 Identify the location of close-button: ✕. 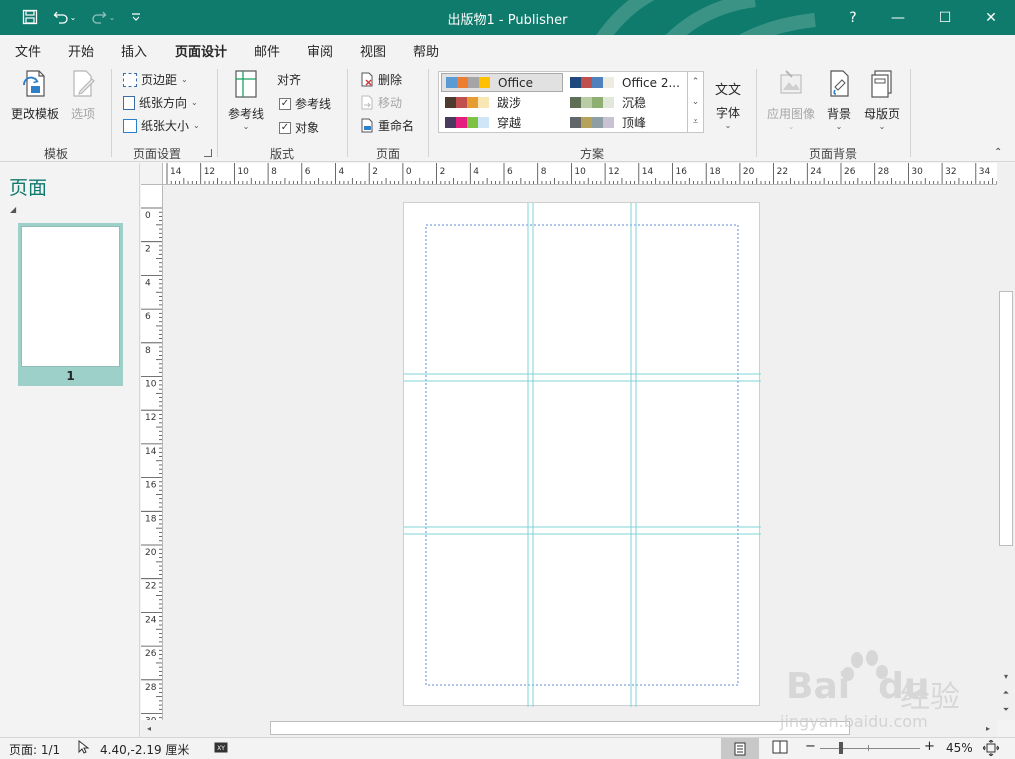
(991, 17).